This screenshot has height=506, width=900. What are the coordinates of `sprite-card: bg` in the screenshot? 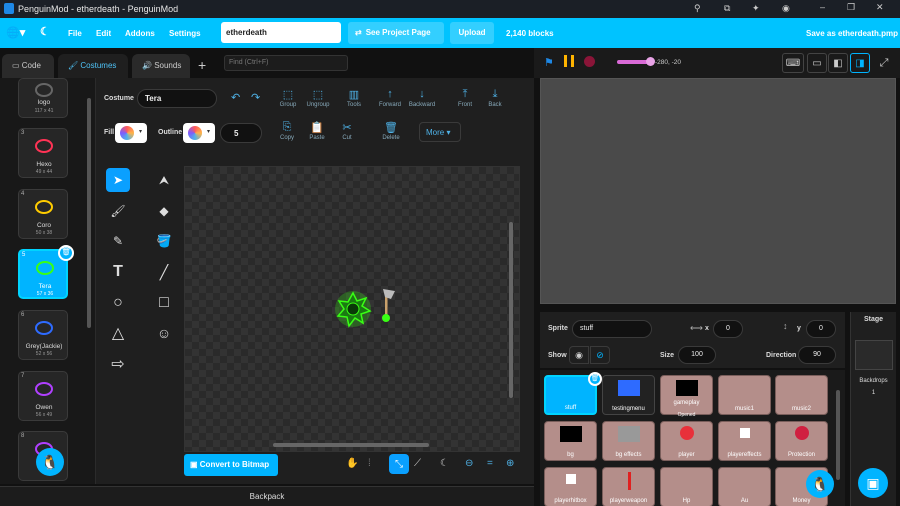 It's located at (570, 441).